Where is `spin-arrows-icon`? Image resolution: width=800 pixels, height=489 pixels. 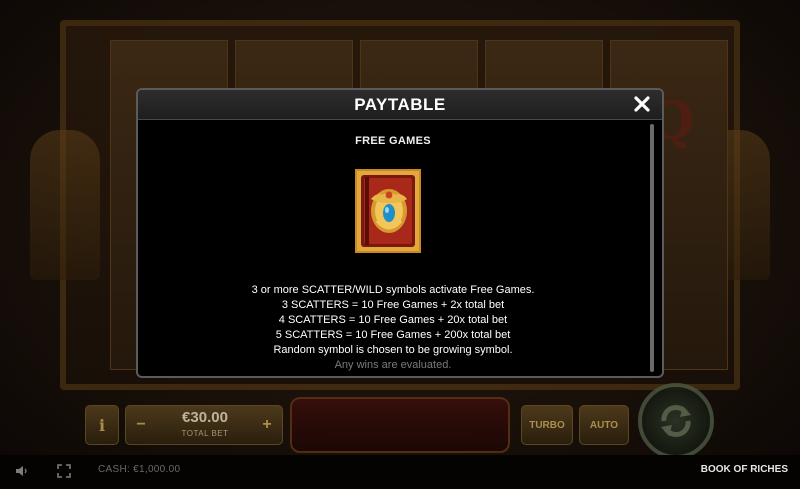
spin-arrows-icon is located at coordinates (676, 421).